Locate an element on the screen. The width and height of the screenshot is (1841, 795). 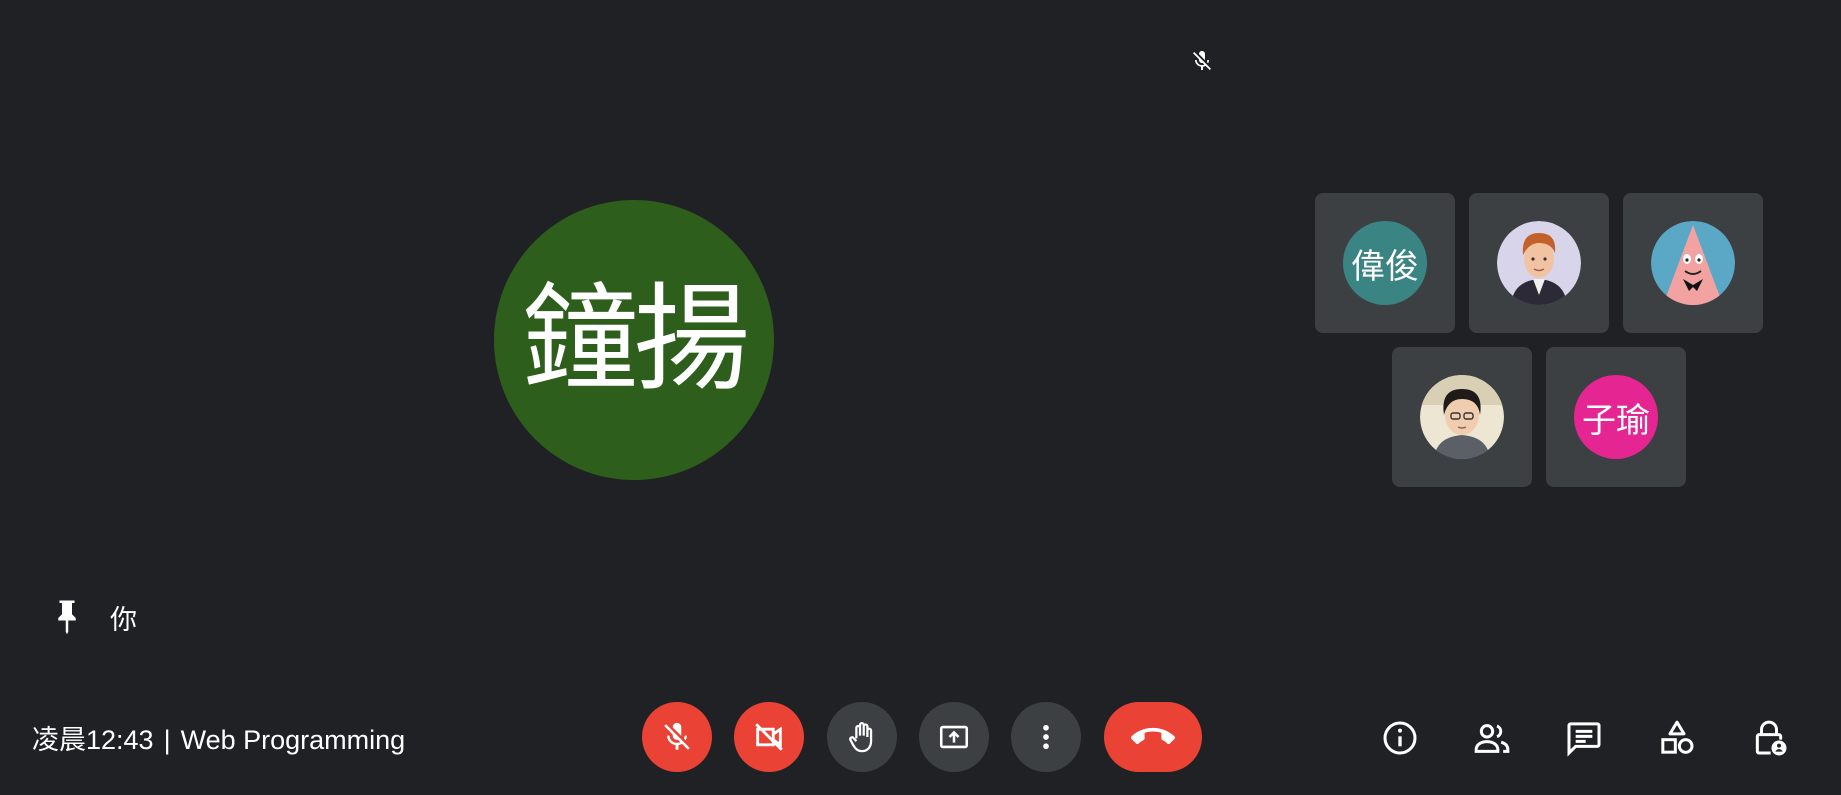
present-screen-icon is located at coordinates (954, 737).